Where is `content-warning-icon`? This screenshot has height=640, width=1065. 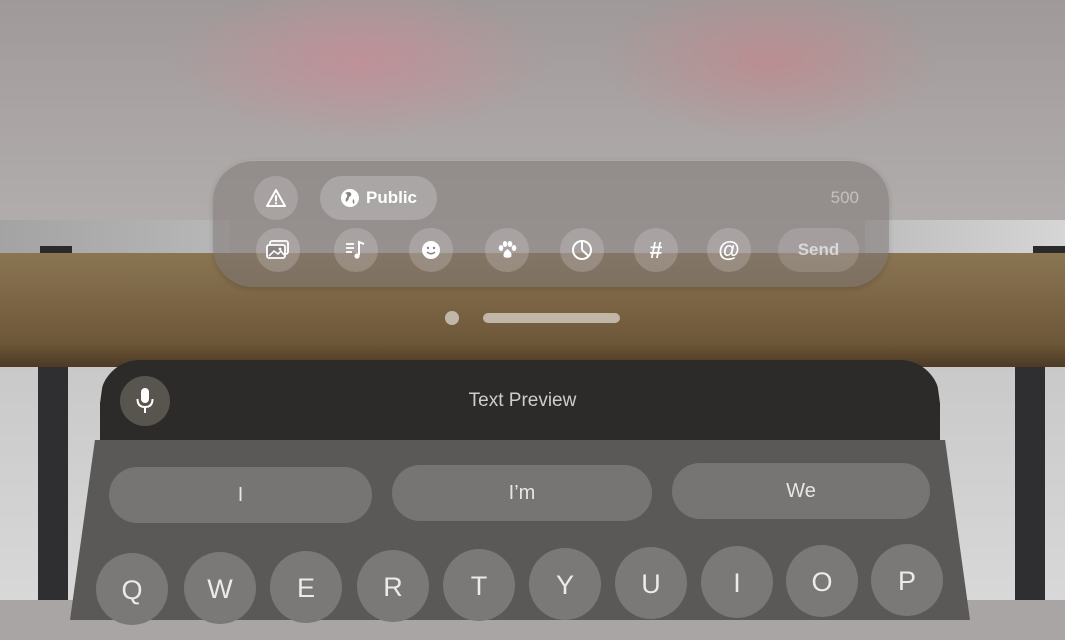 content-warning-icon is located at coordinates (276, 198).